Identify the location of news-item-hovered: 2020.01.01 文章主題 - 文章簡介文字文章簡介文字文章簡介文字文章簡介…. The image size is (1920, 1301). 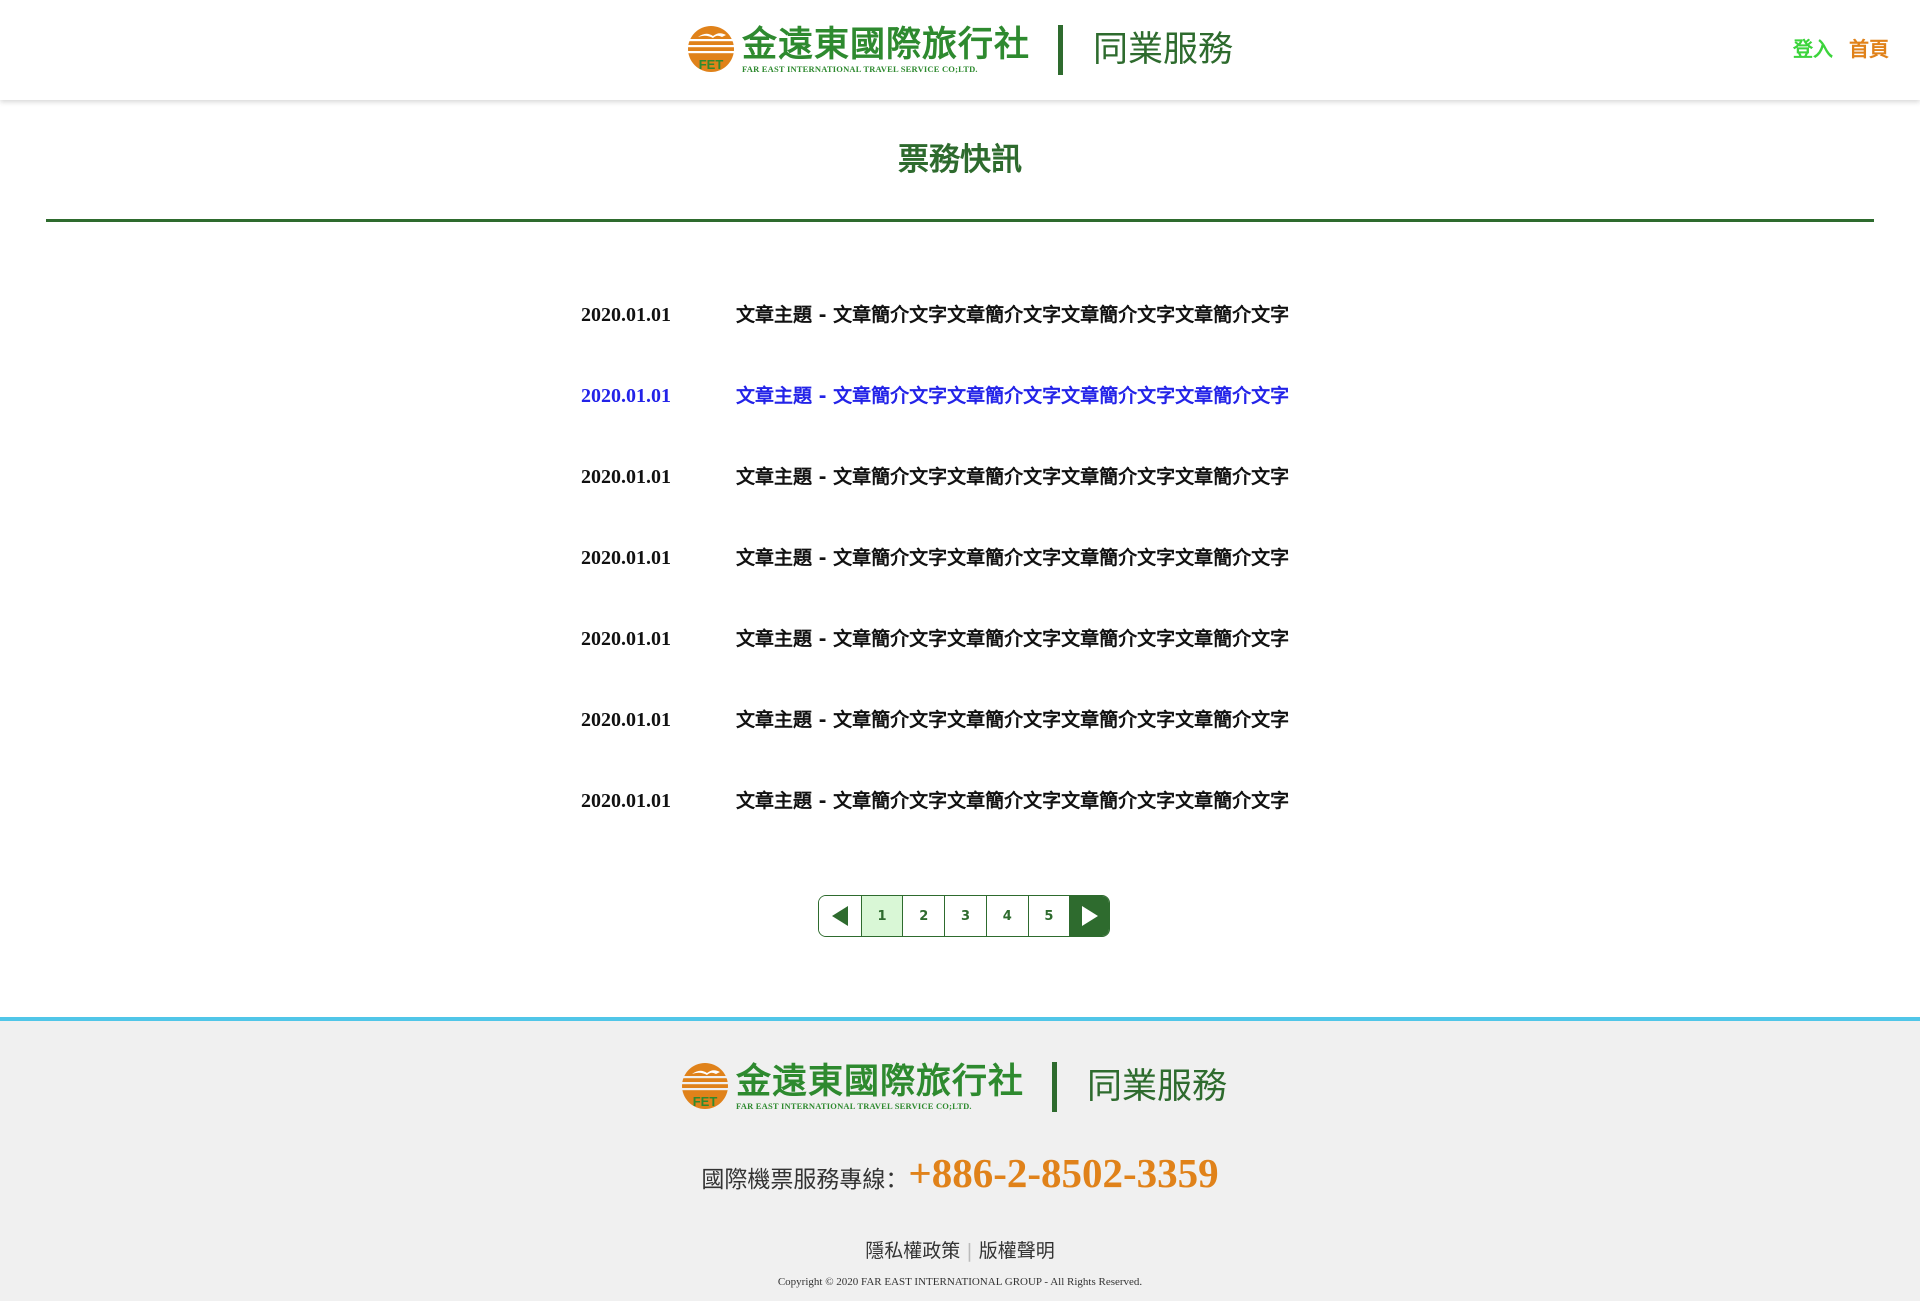
(981, 416).